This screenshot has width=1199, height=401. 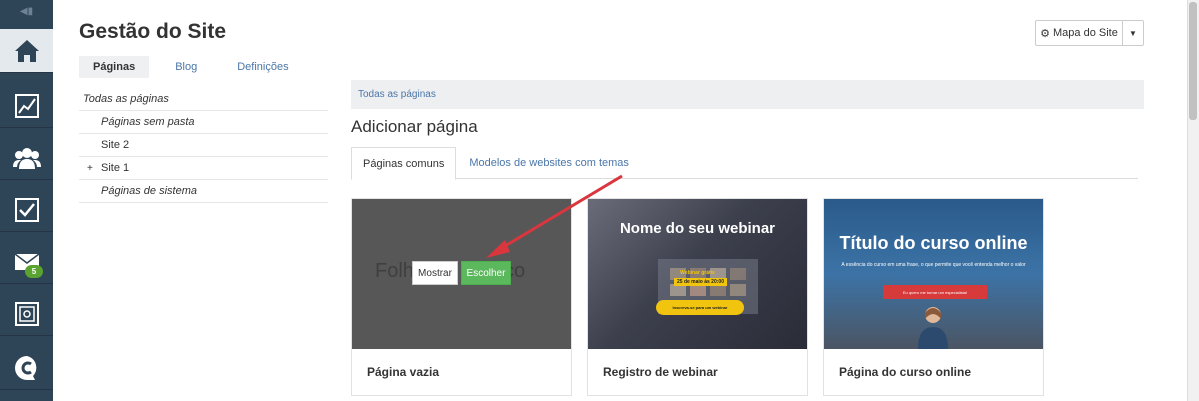 I want to click on sidebar-item-contacts, so click(x=26, y=158).